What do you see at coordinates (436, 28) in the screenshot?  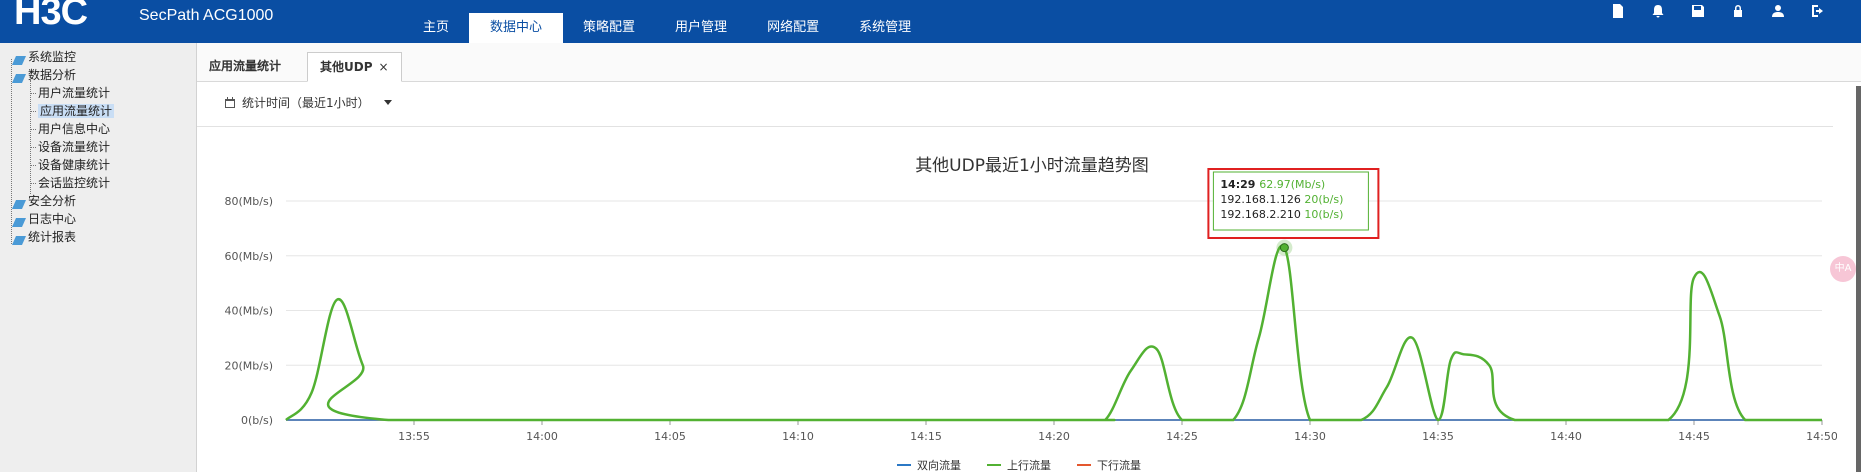 I see `nav-home: 主页` at bounding box center [436, 28].